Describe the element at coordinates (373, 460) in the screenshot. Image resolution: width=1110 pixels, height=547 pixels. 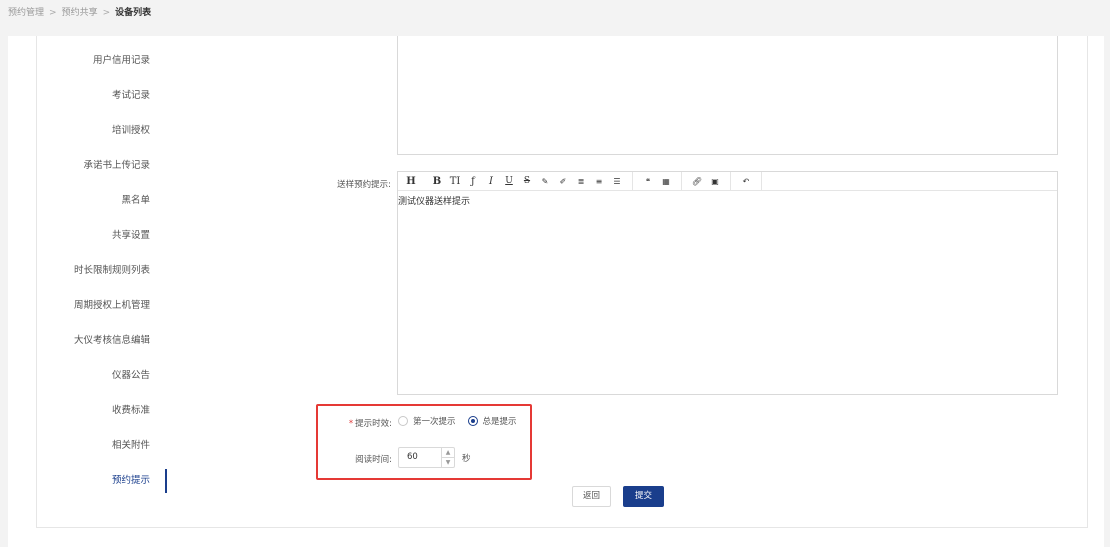
I see `read-time-label: 阅读时间:` at that location.